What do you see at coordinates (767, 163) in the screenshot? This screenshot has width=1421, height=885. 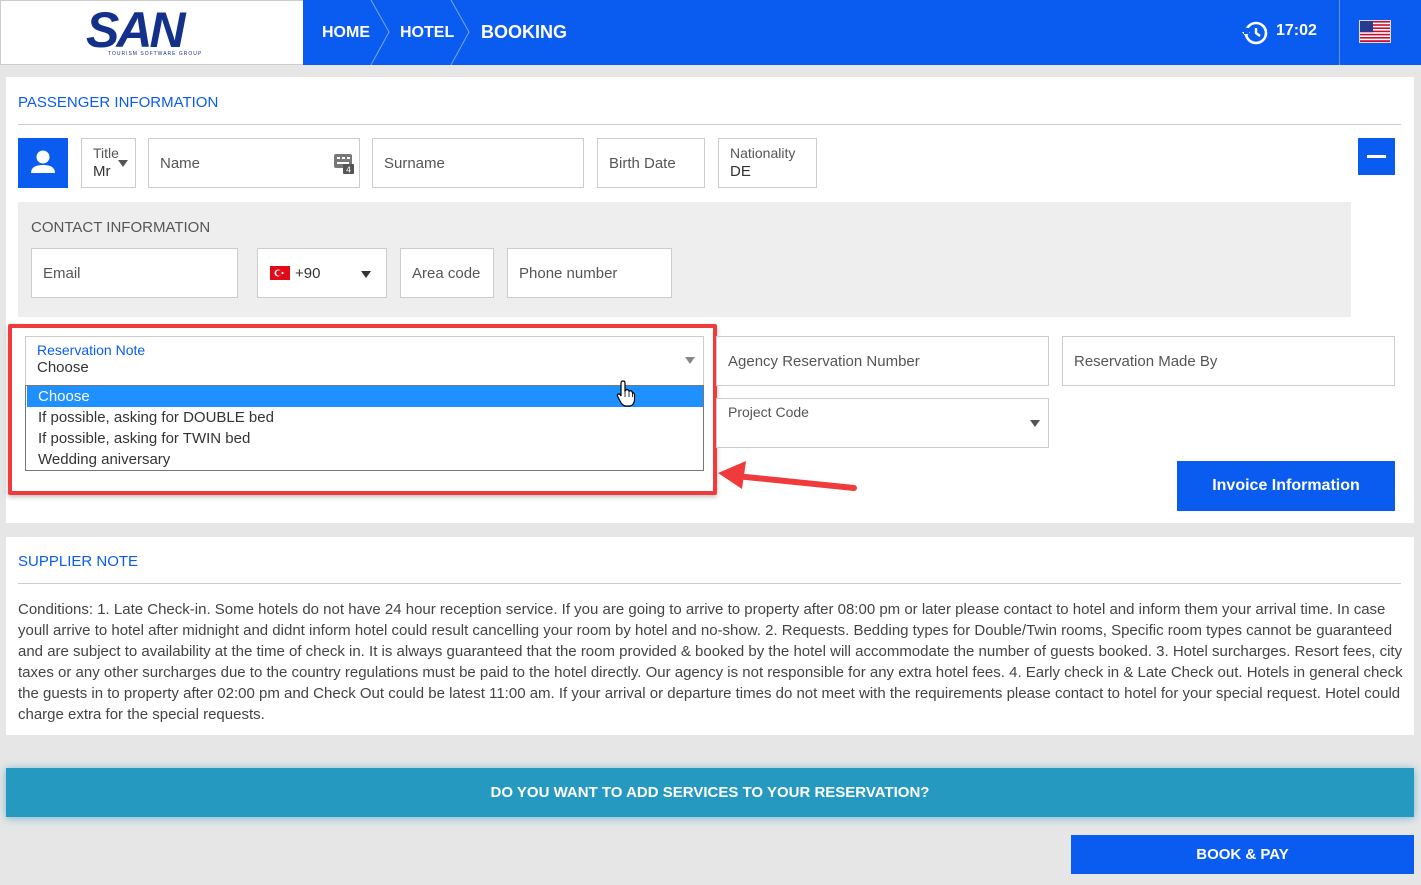 I see `nationality-field: Nationality DE` at bounding box center [767, 163].